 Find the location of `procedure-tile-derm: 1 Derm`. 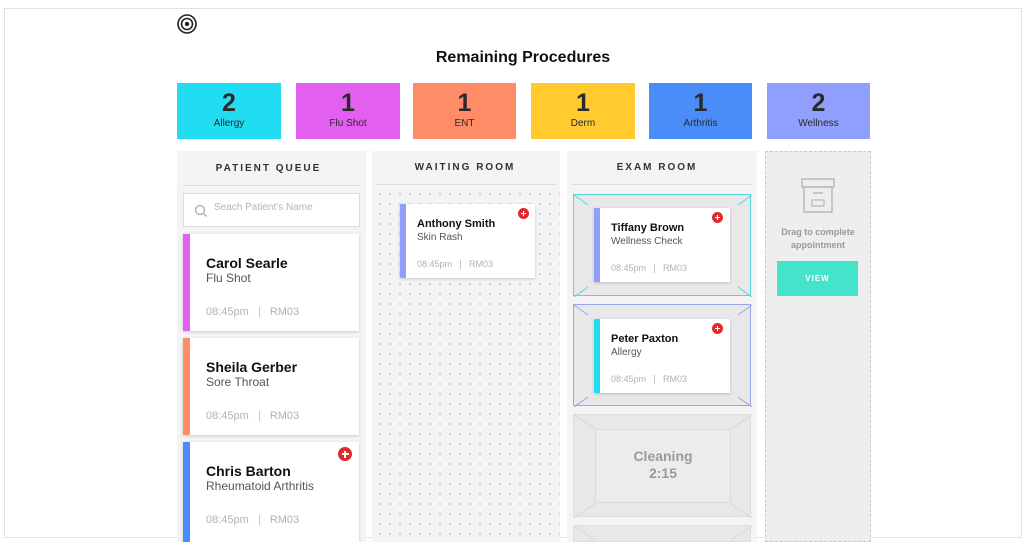

procedure-tile-derm: 1 Derm is located at coordinates (583, 111).